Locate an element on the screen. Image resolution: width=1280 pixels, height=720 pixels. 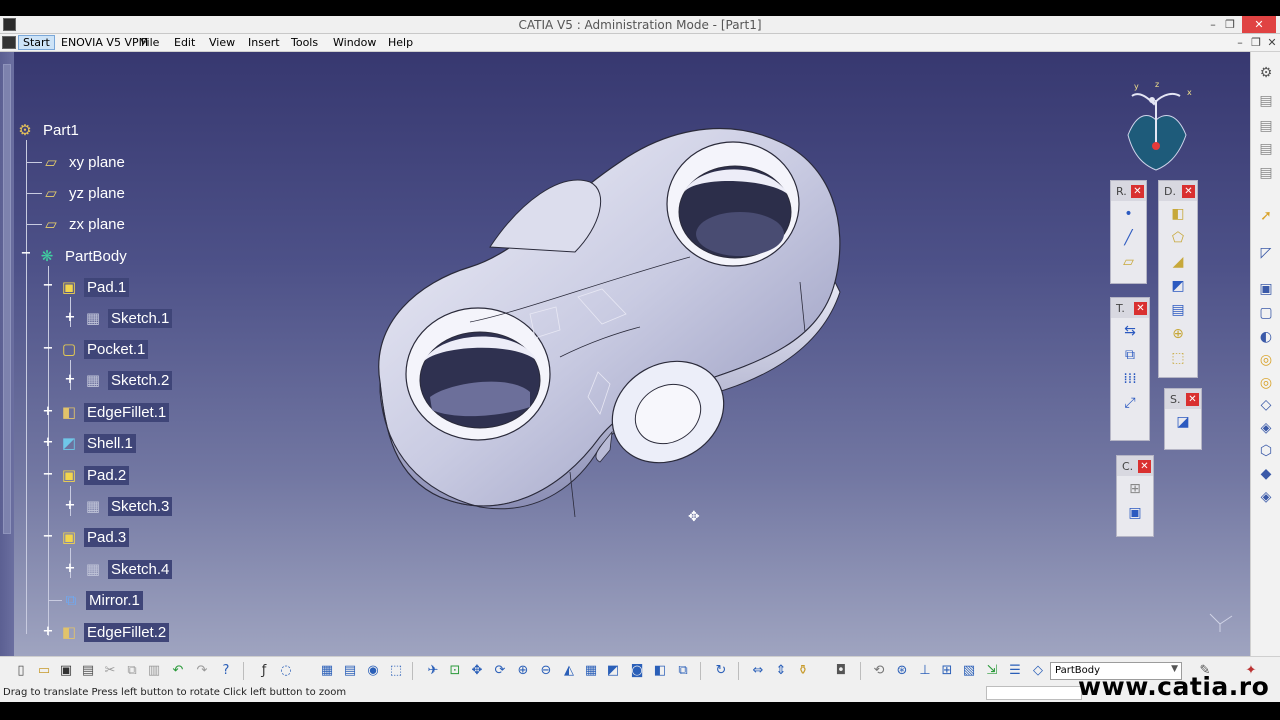
tree-node-part1: ⚙ Part1 is located at coordinates (48, 130).